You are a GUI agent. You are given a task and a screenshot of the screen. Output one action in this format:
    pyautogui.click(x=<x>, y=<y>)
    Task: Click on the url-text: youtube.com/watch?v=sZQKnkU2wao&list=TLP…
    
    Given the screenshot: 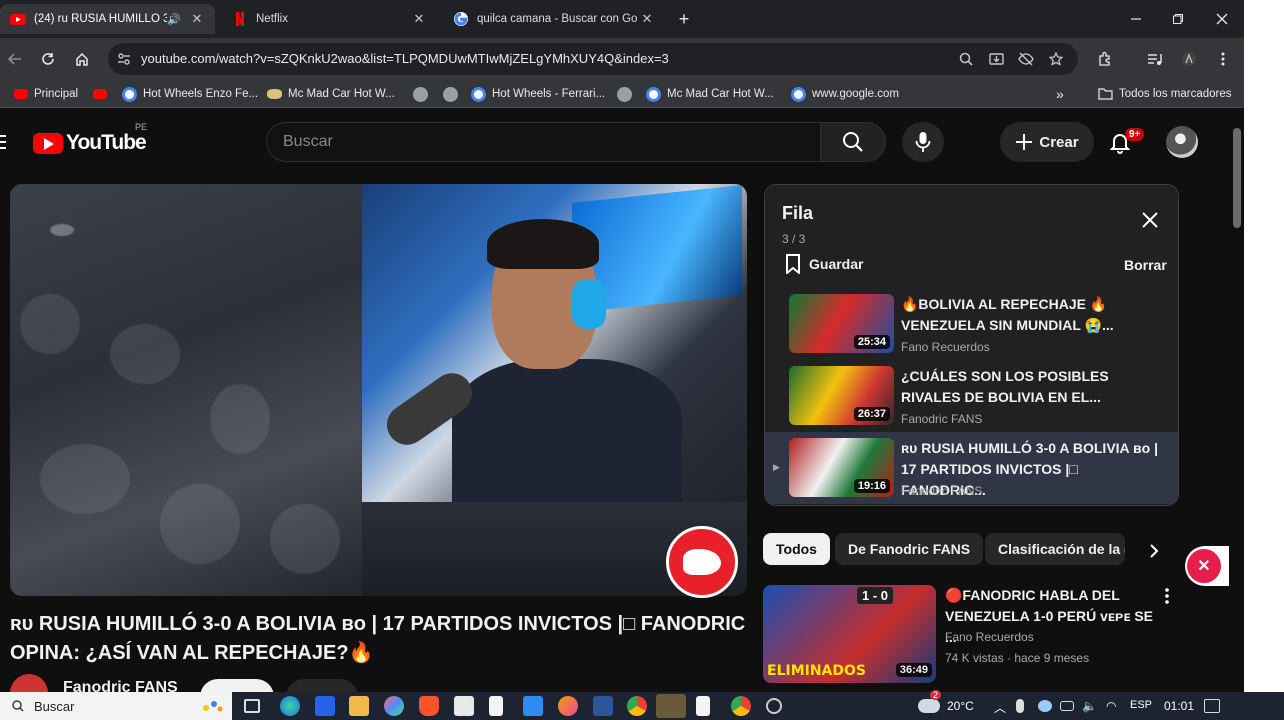 What is the action you would take?
    pyautogui.click(x=405, y=58)
    